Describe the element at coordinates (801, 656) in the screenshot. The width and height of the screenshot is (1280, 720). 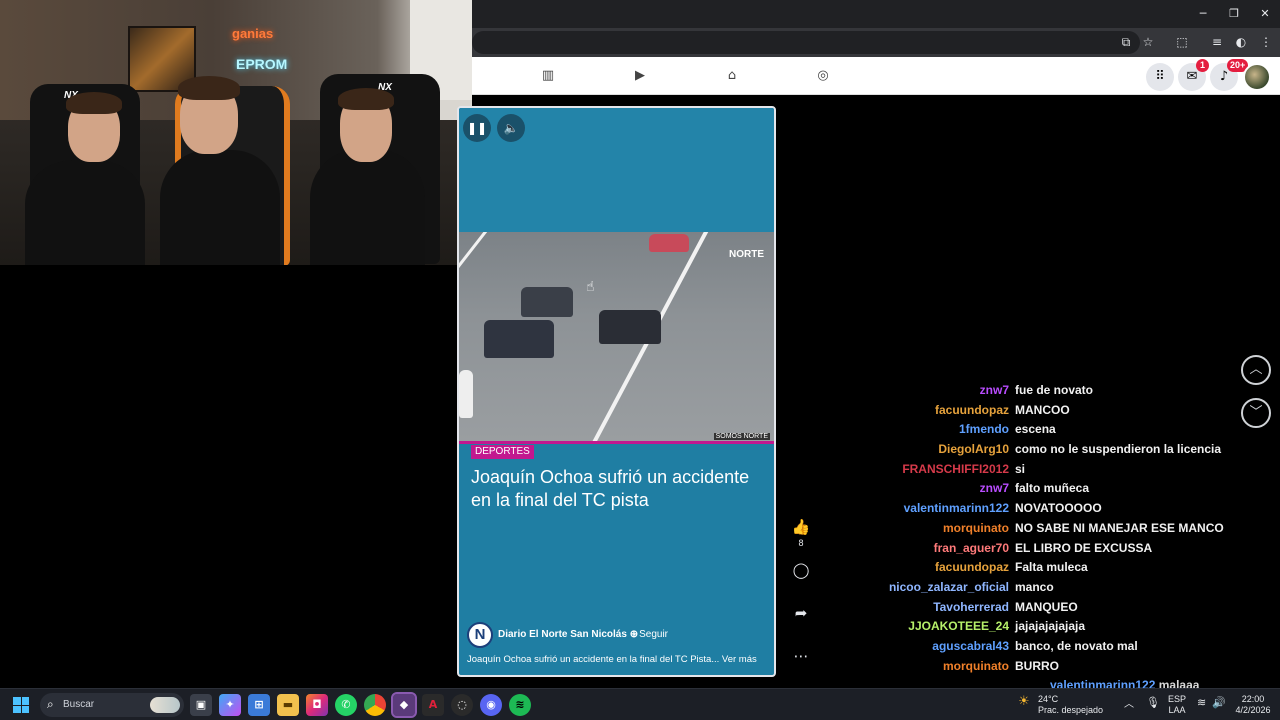
I see `more-options-icon: ⋯` at that location.